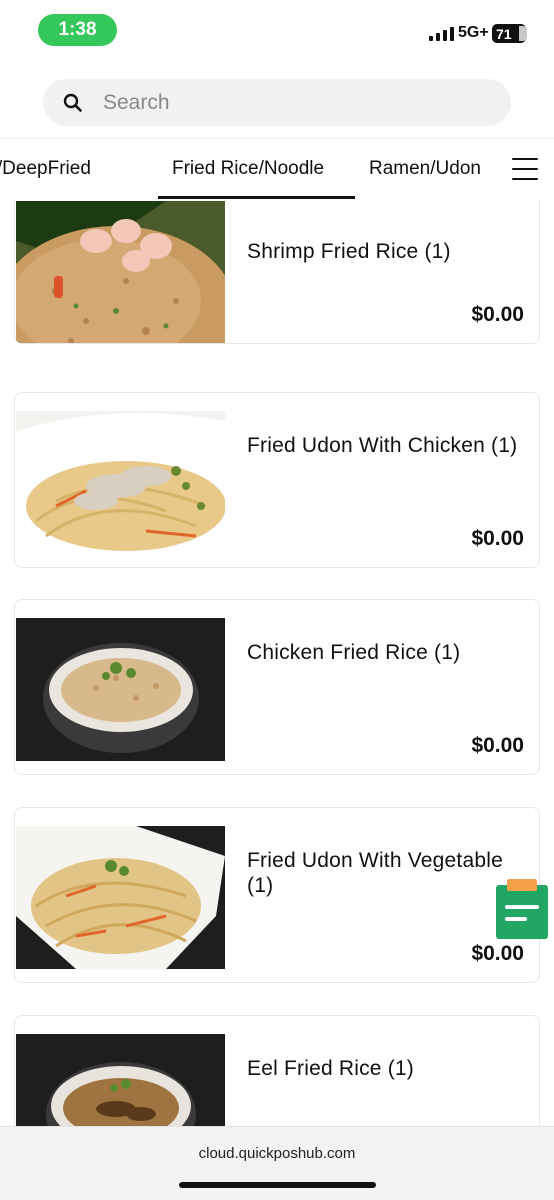 Image resolution: width=554 pixels, height=1200 pixels. Describe the element at coordinates (382, 445) in the screenshot. I see `menu-item-name: Fried Udon With Chicken (1)` at that location.